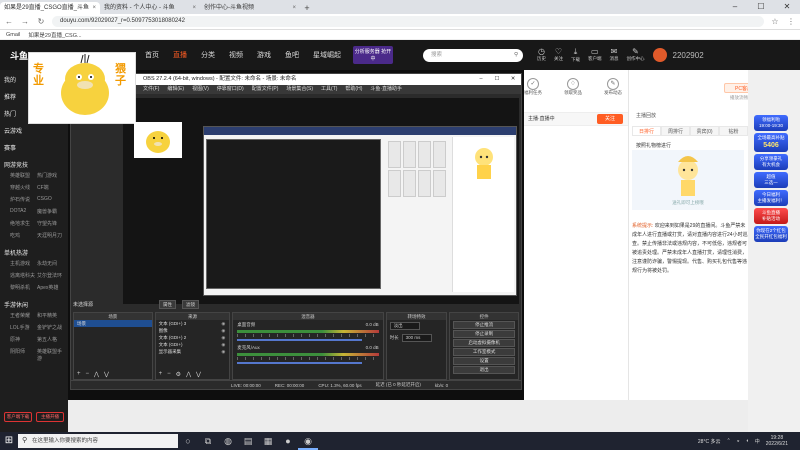  Describe the element at coordinates (23, 287) in the screenshot. I see `sidebar-item: 黎明杀机` at that location.